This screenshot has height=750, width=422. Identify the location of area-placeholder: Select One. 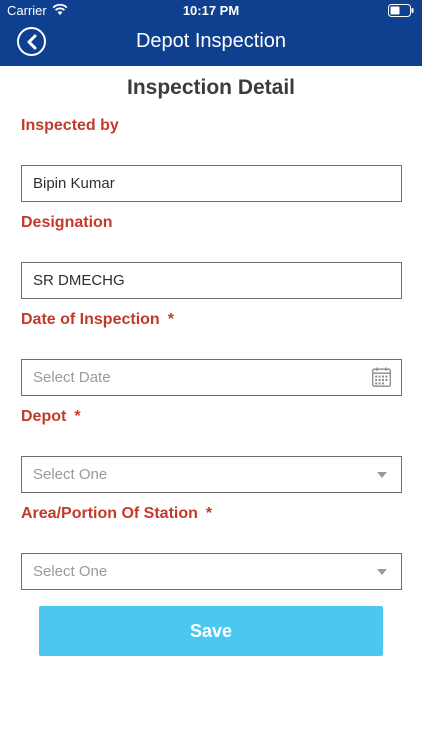
(70, 571).